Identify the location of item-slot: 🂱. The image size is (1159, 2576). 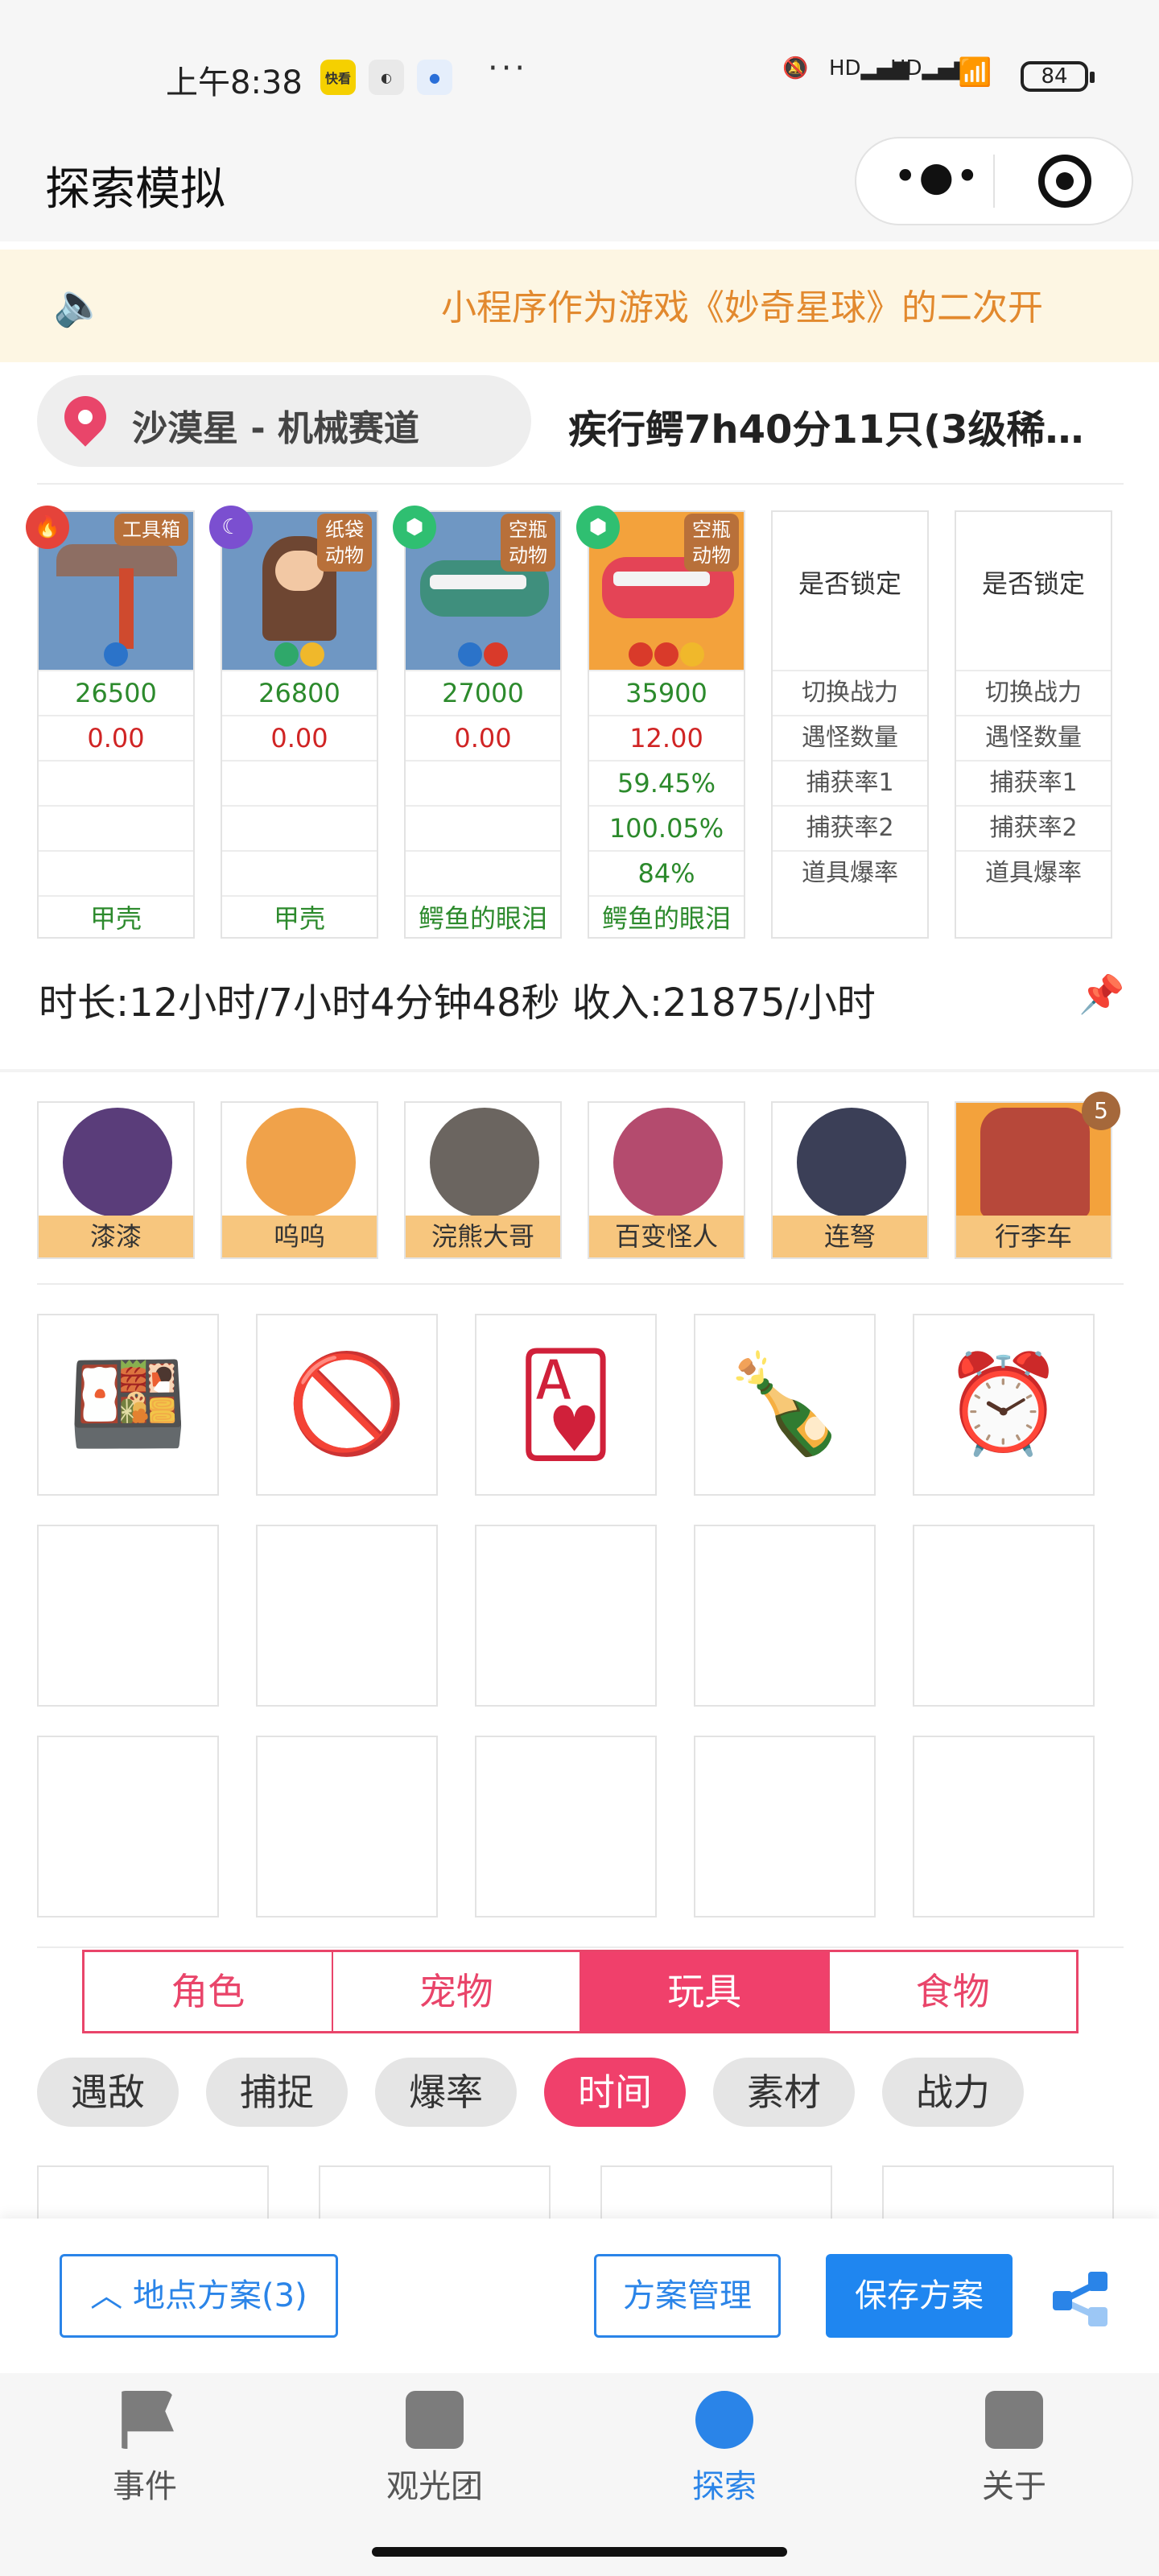
(566, 1405).